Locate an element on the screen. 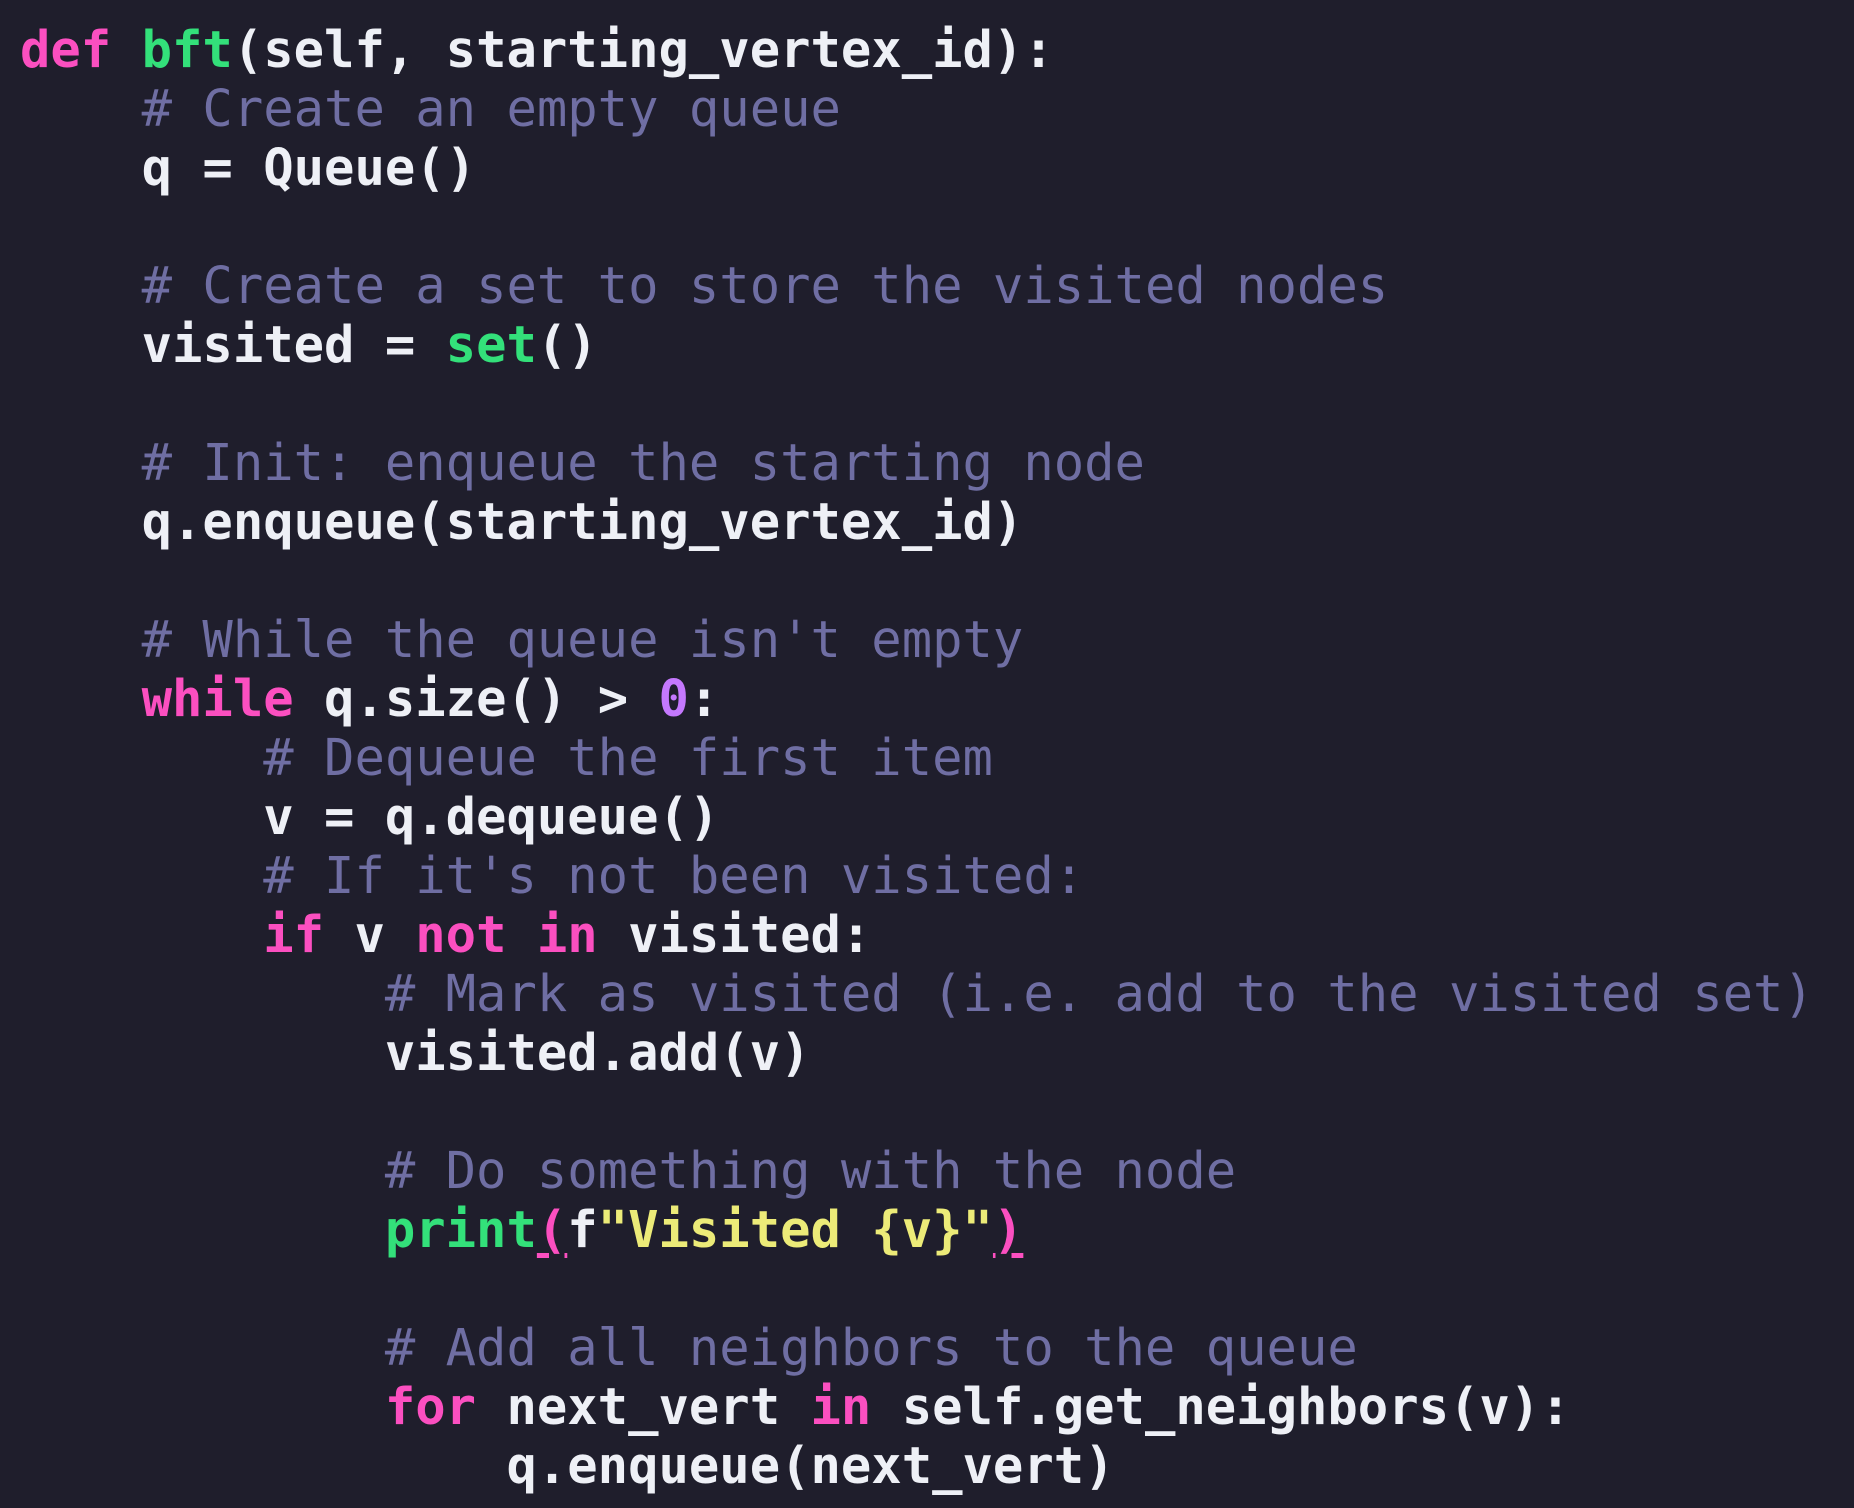 The height and width of the screenshot is (1508, 1854). code-line: q.enqueue(starting_vertex_id) is located at coordinates (937, 521).